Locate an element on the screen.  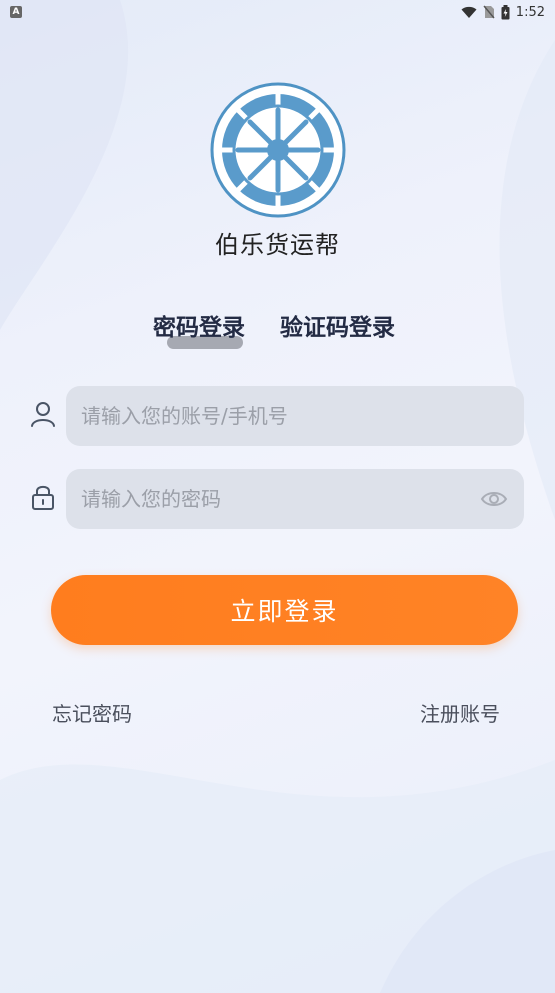
password-field-row is located at coordinates (278, 499).